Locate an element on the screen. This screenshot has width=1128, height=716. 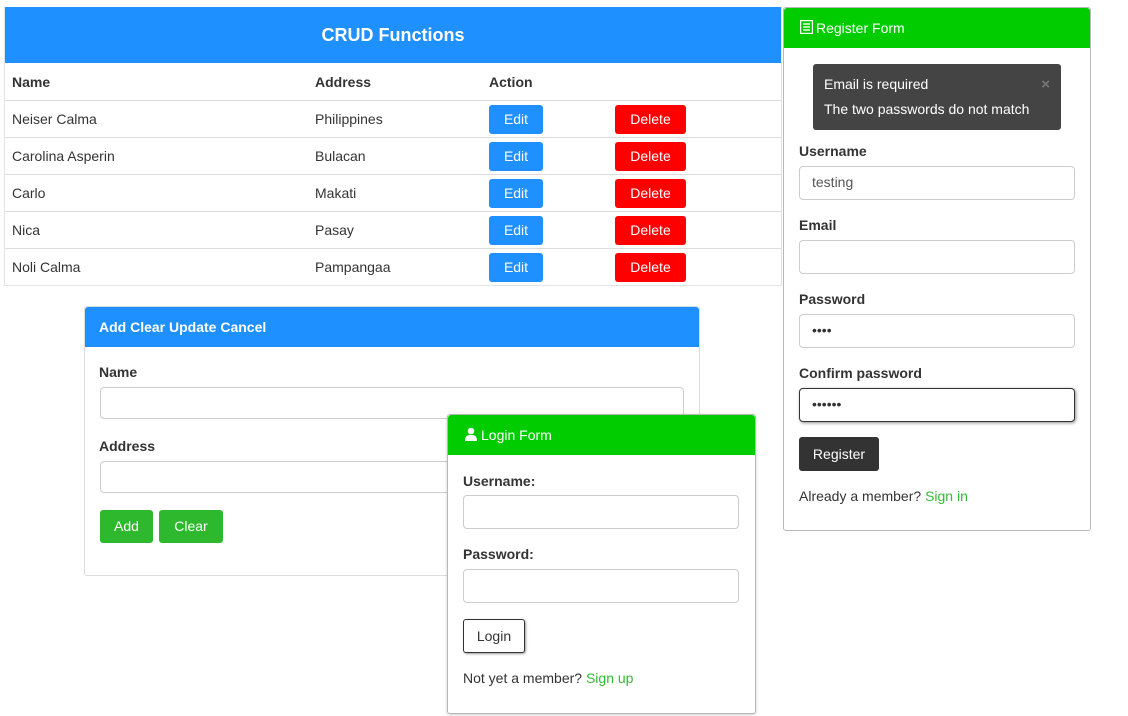
clear-button: Clear is located at coordinates (191, 526).